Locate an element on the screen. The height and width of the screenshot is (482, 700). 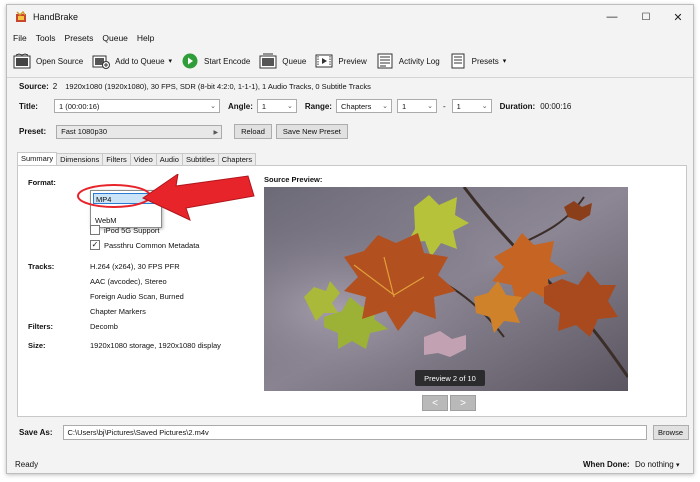
handbrake-logo-icon is located at coordinates (21, 16).